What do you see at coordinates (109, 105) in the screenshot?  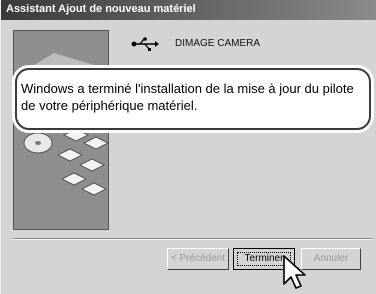 I see `message-line-2: de votre périphérique matériel.` at bounding box center [109, 105].